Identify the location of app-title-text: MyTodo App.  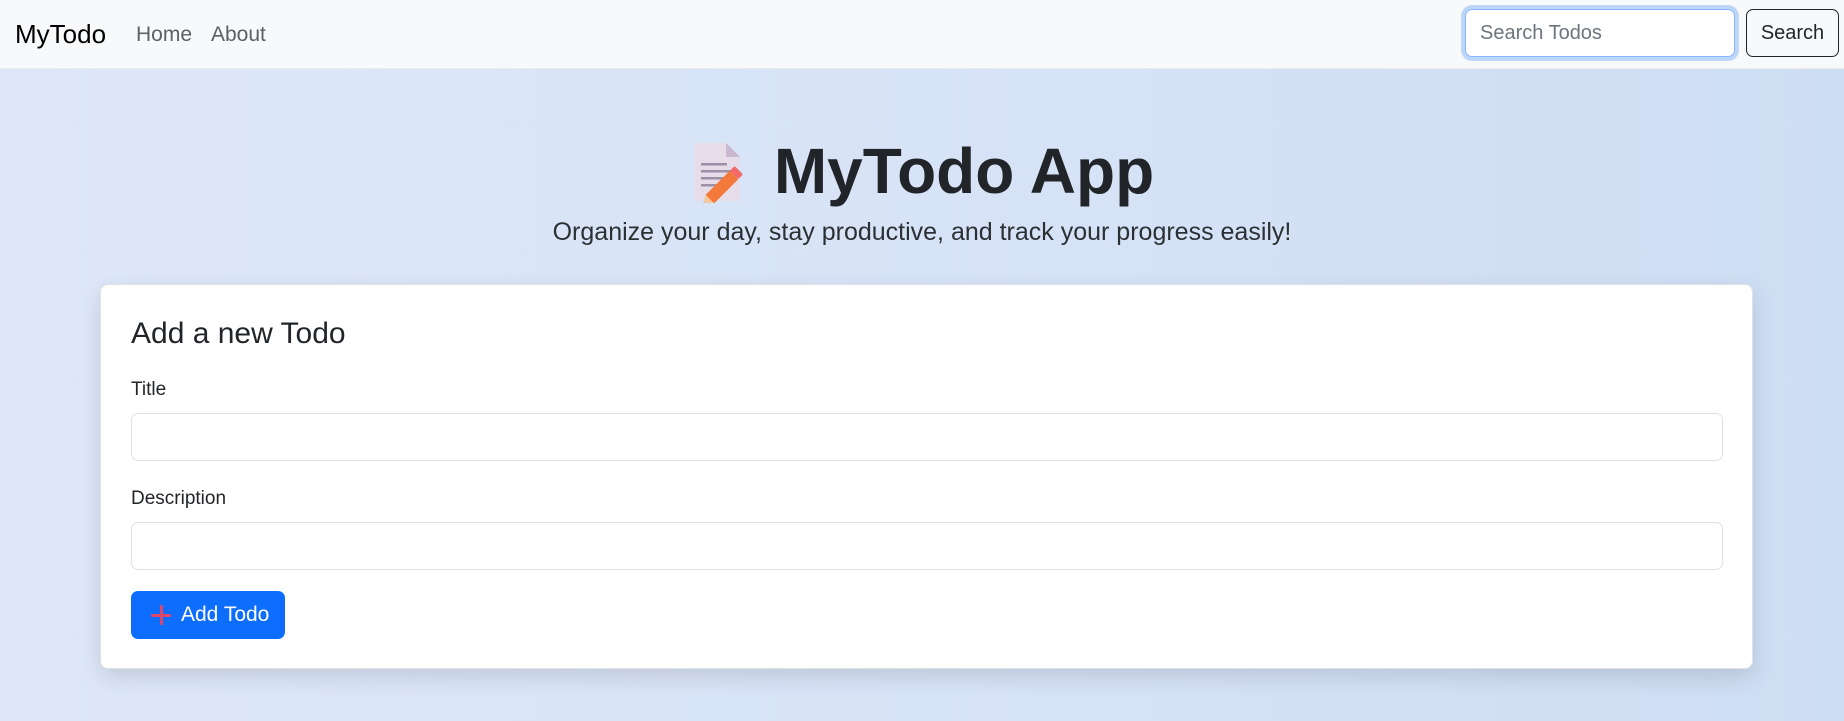
(964, 171).